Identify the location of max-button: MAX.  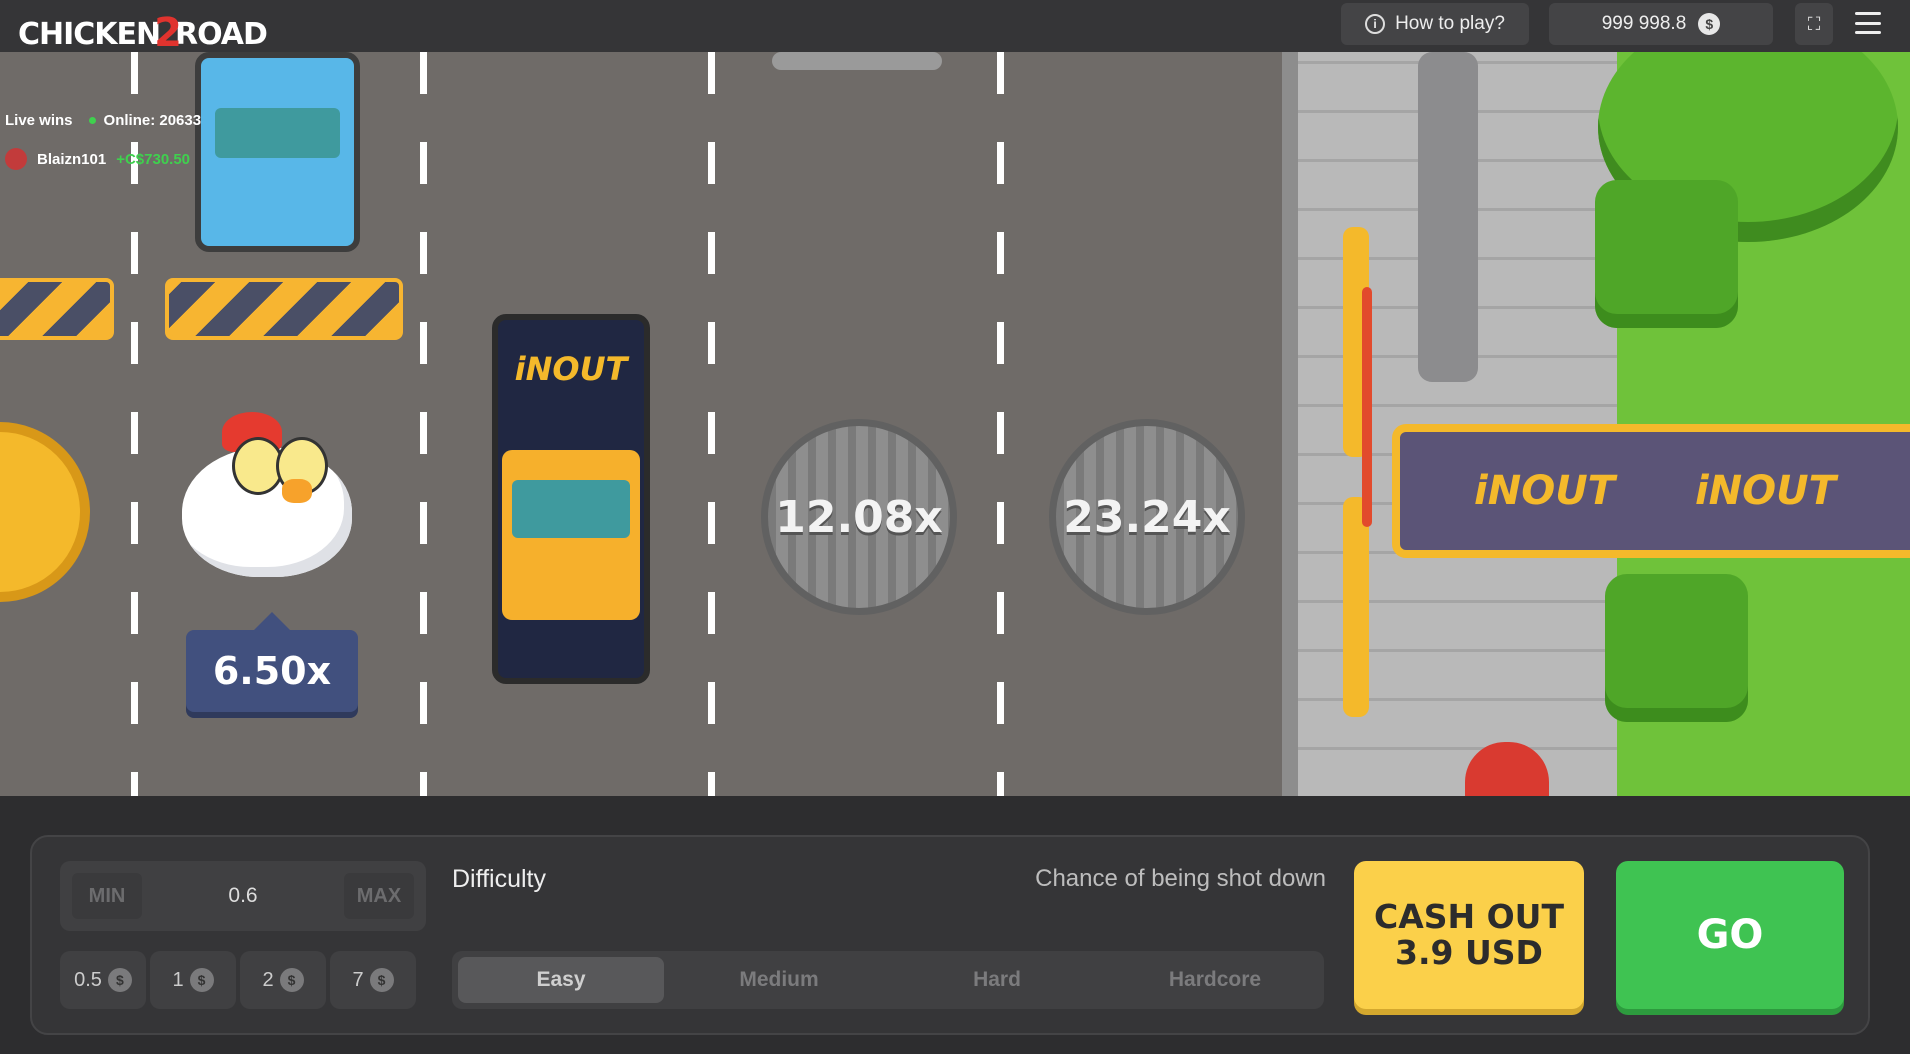
(379, 896).